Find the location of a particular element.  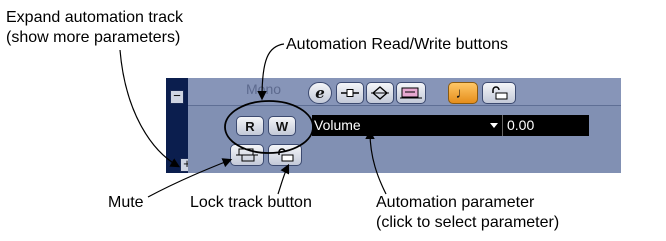

mute-leader is located at coordinates (190, 178).